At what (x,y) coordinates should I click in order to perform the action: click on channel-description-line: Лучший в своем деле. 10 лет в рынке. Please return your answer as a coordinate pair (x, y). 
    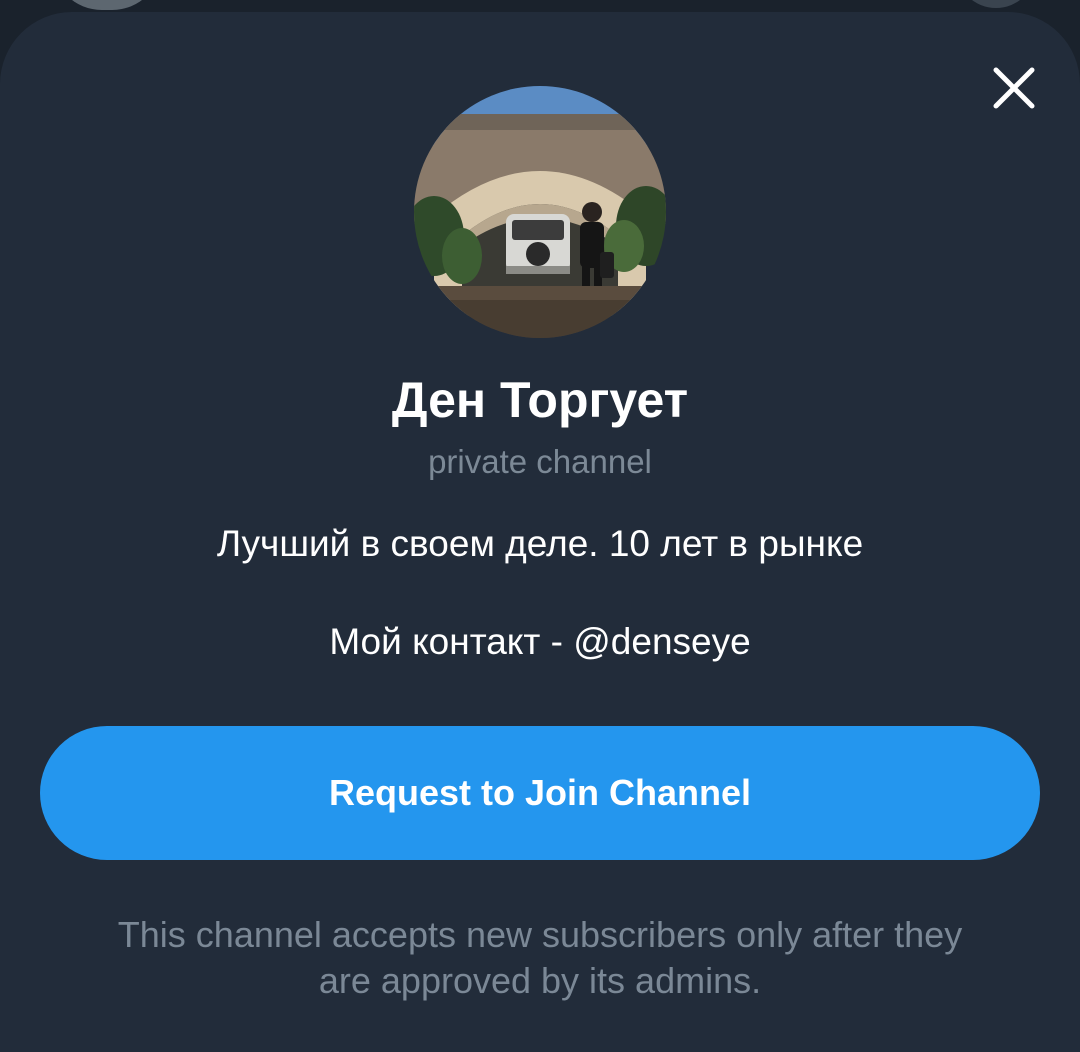
    Looking at the image, I should click on (540, 543).